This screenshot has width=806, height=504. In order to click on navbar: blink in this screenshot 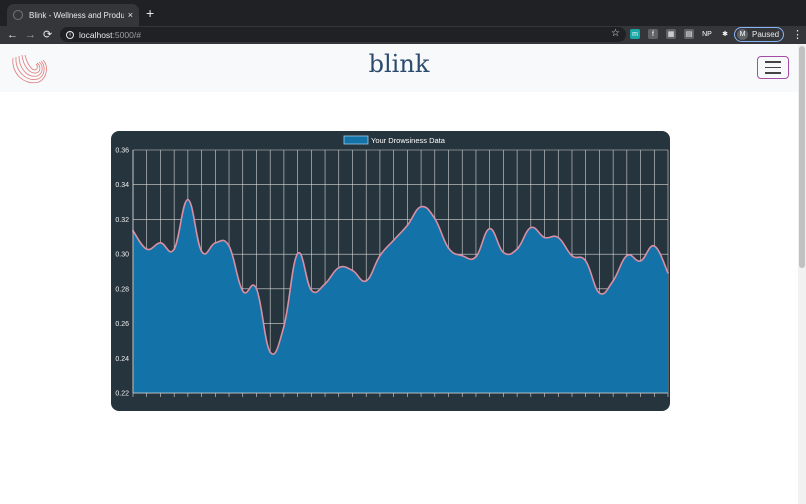, I will do `click(399, 68)`.